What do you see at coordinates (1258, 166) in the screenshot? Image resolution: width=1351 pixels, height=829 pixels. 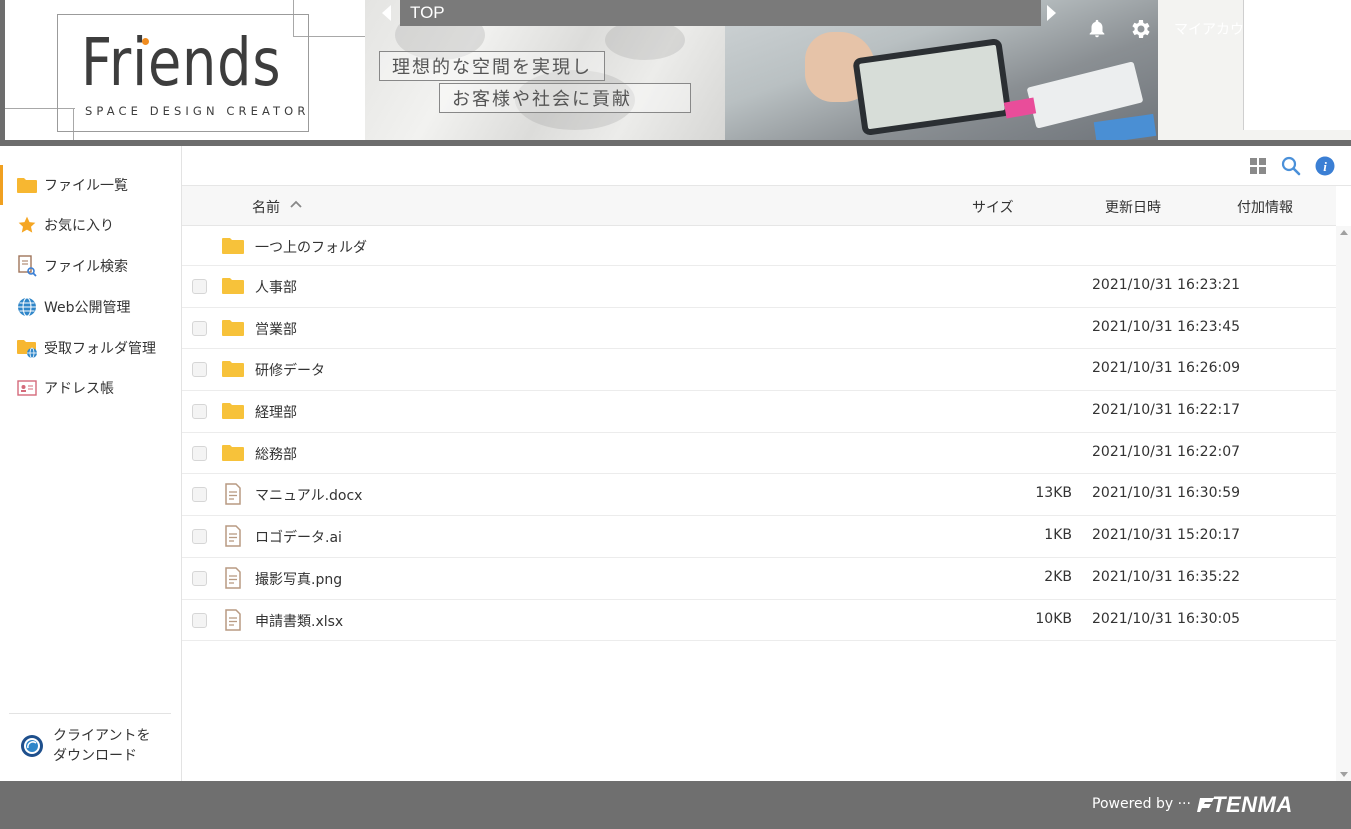 I see `grid-view-icon` at bounding box center [1258, 166].